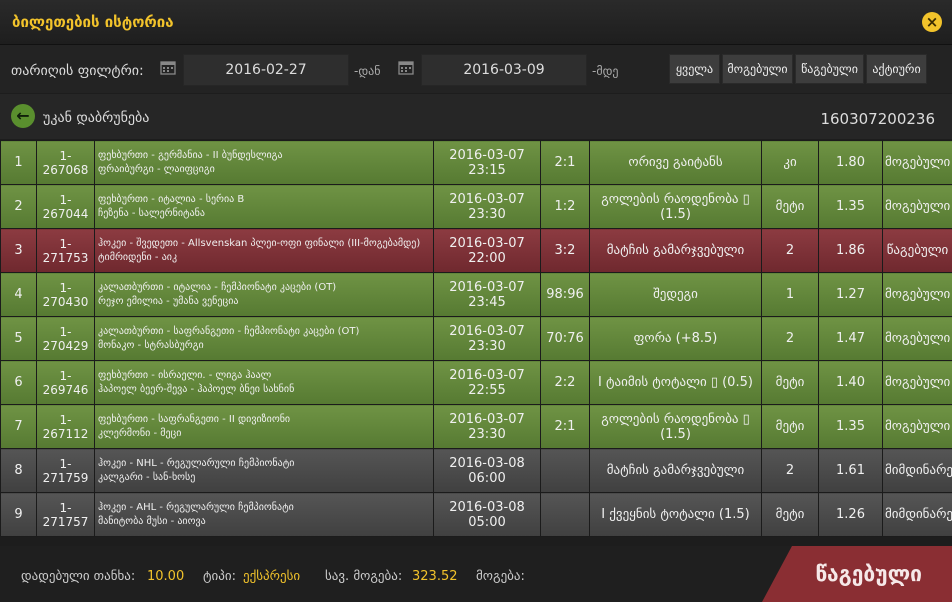  What do you see at coordinates (151, 213) in the screenshot?
I see `event-teams: ჩეზენა - სალერნიტანა` at bounding box center [151, 213].